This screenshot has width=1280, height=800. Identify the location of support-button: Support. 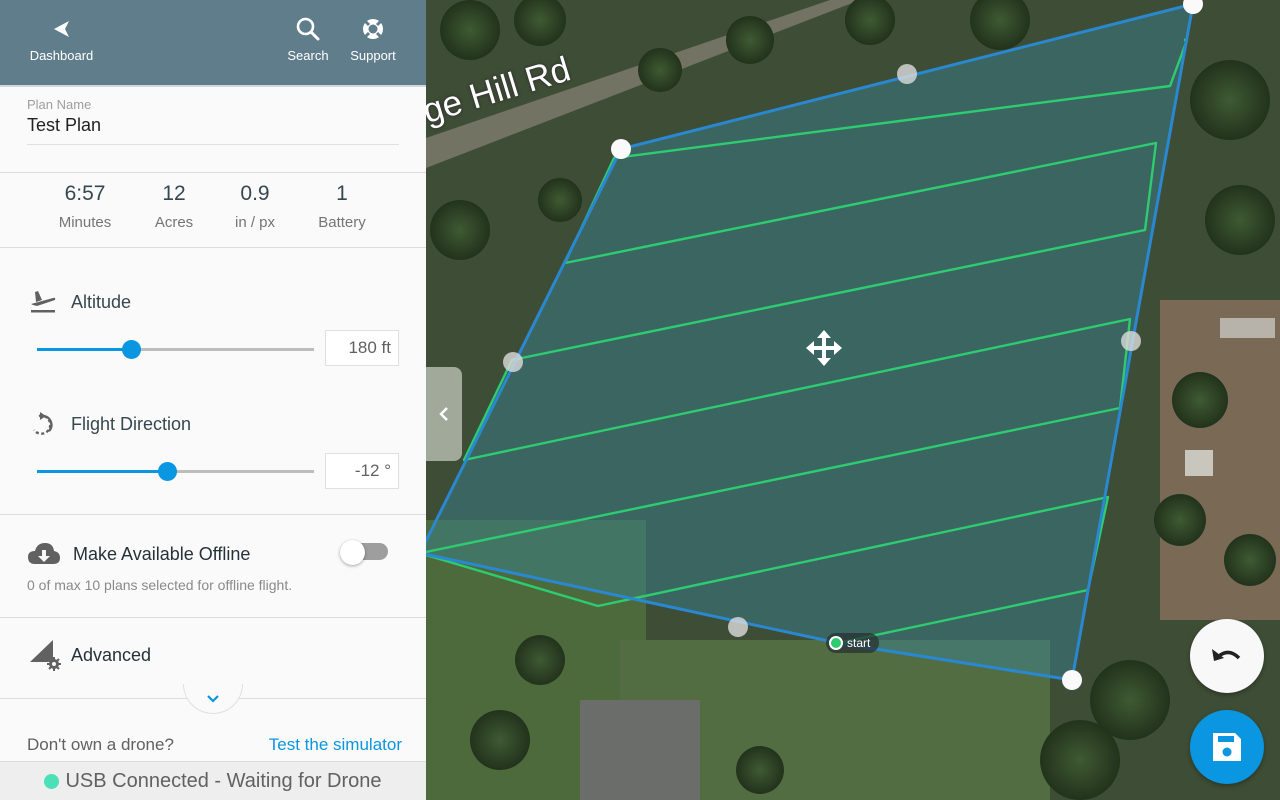
(373, 39).